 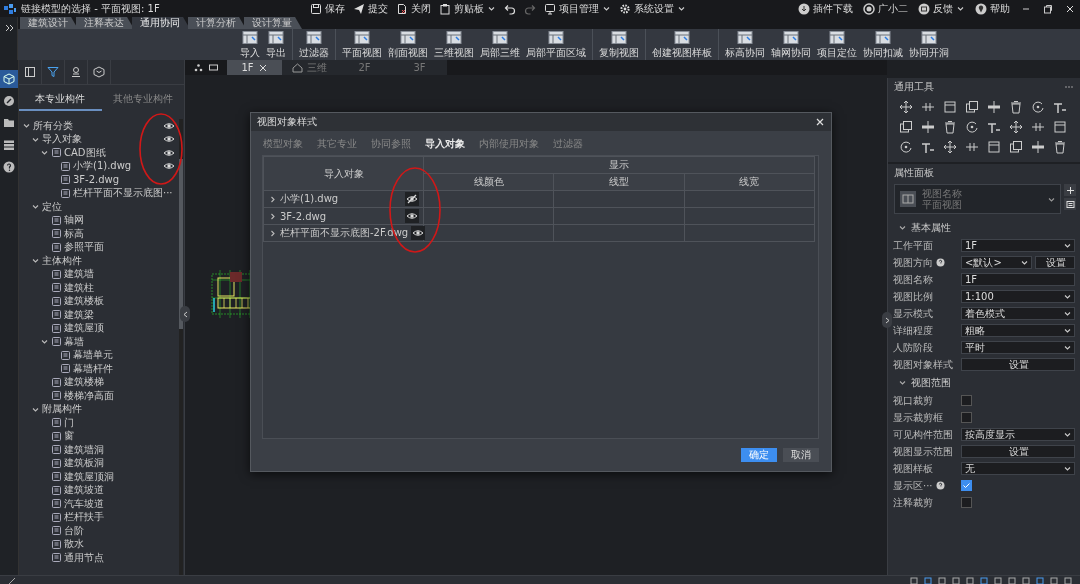 I want to click on tree-item: 小学(1).dwg, so click(x=117, y=166).